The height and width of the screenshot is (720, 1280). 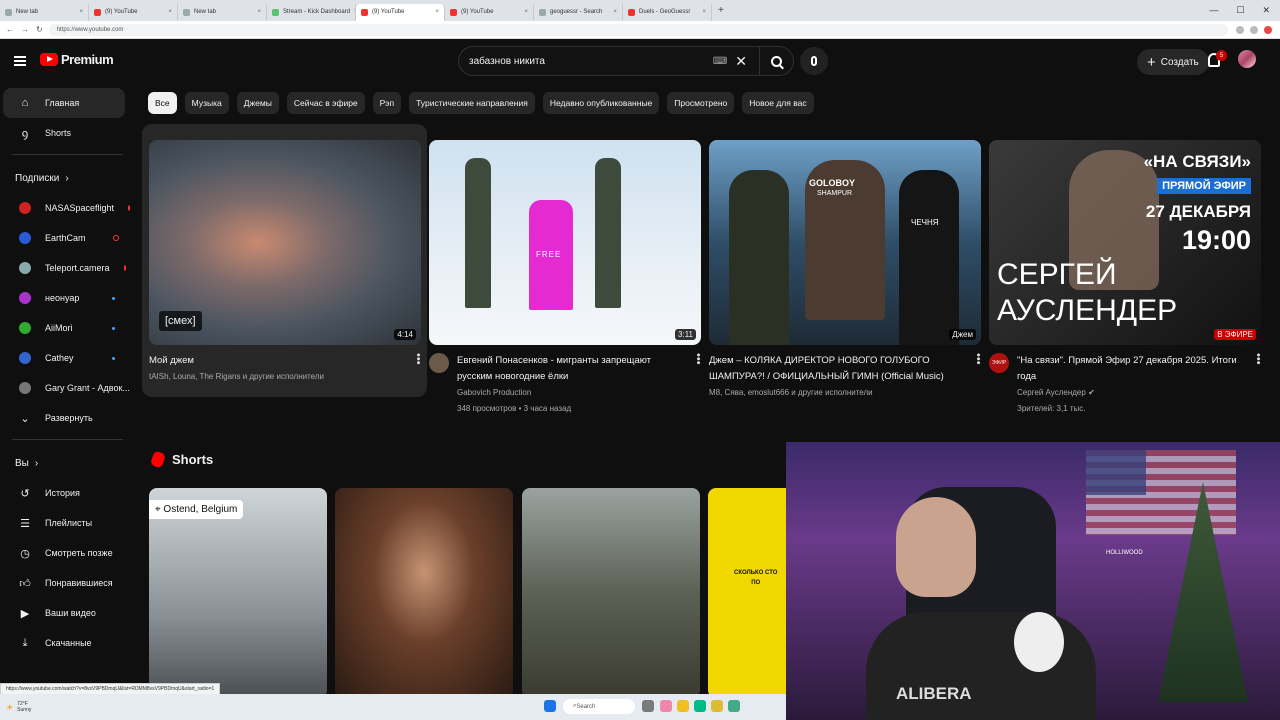 I want to click on account-avatar, so click(x=1247, y=59).